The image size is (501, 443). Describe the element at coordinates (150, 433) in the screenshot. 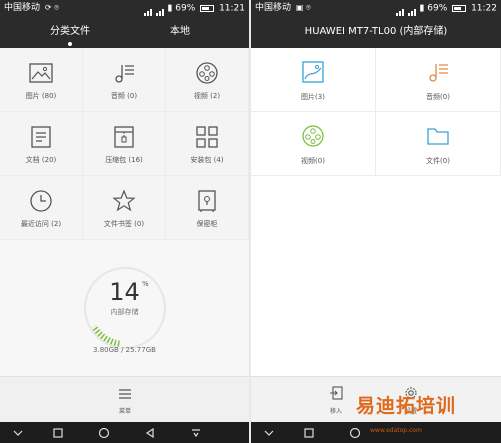

I see `back-icon` at that location.